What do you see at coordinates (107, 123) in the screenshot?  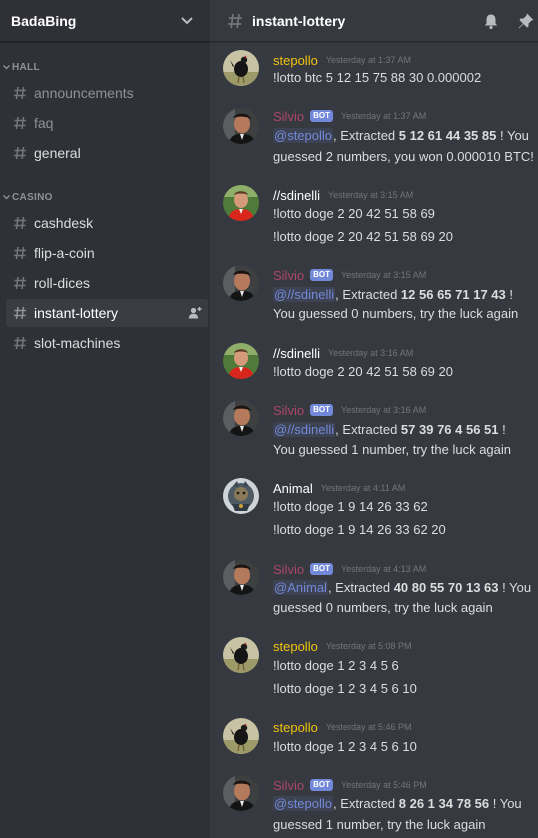 I see `channel-faq: faq` at bounding box center [107, 123].